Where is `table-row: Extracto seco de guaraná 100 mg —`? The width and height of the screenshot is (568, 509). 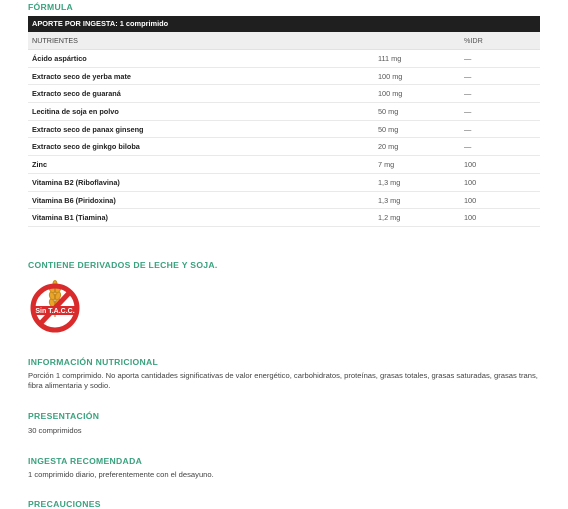
table-row: Extracto seco de guaraná 100 mg — is located at coordinates (284, 94).